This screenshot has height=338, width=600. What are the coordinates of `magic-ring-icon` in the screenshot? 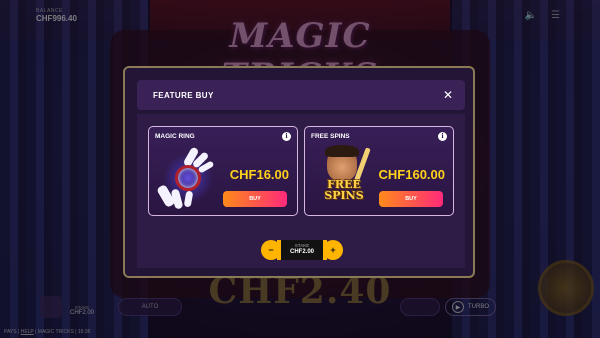 It's located at (188, 178).